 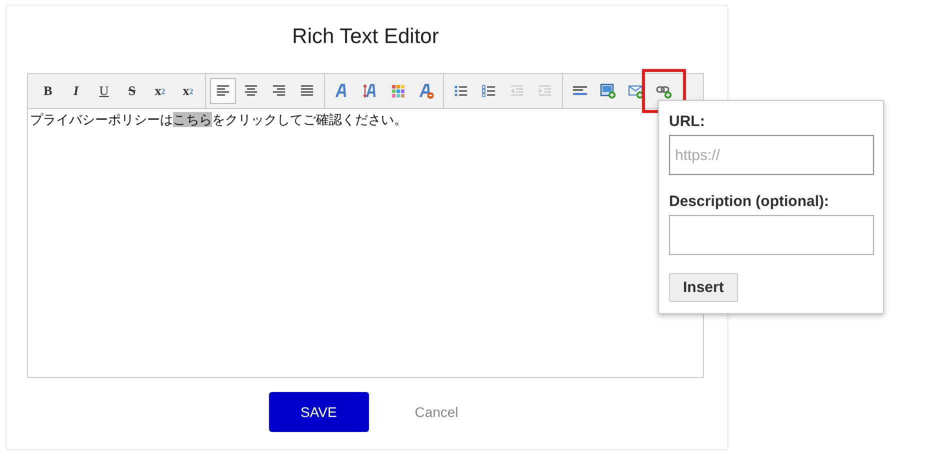 I want to click on align-left-button, so click(x=223, y=91).